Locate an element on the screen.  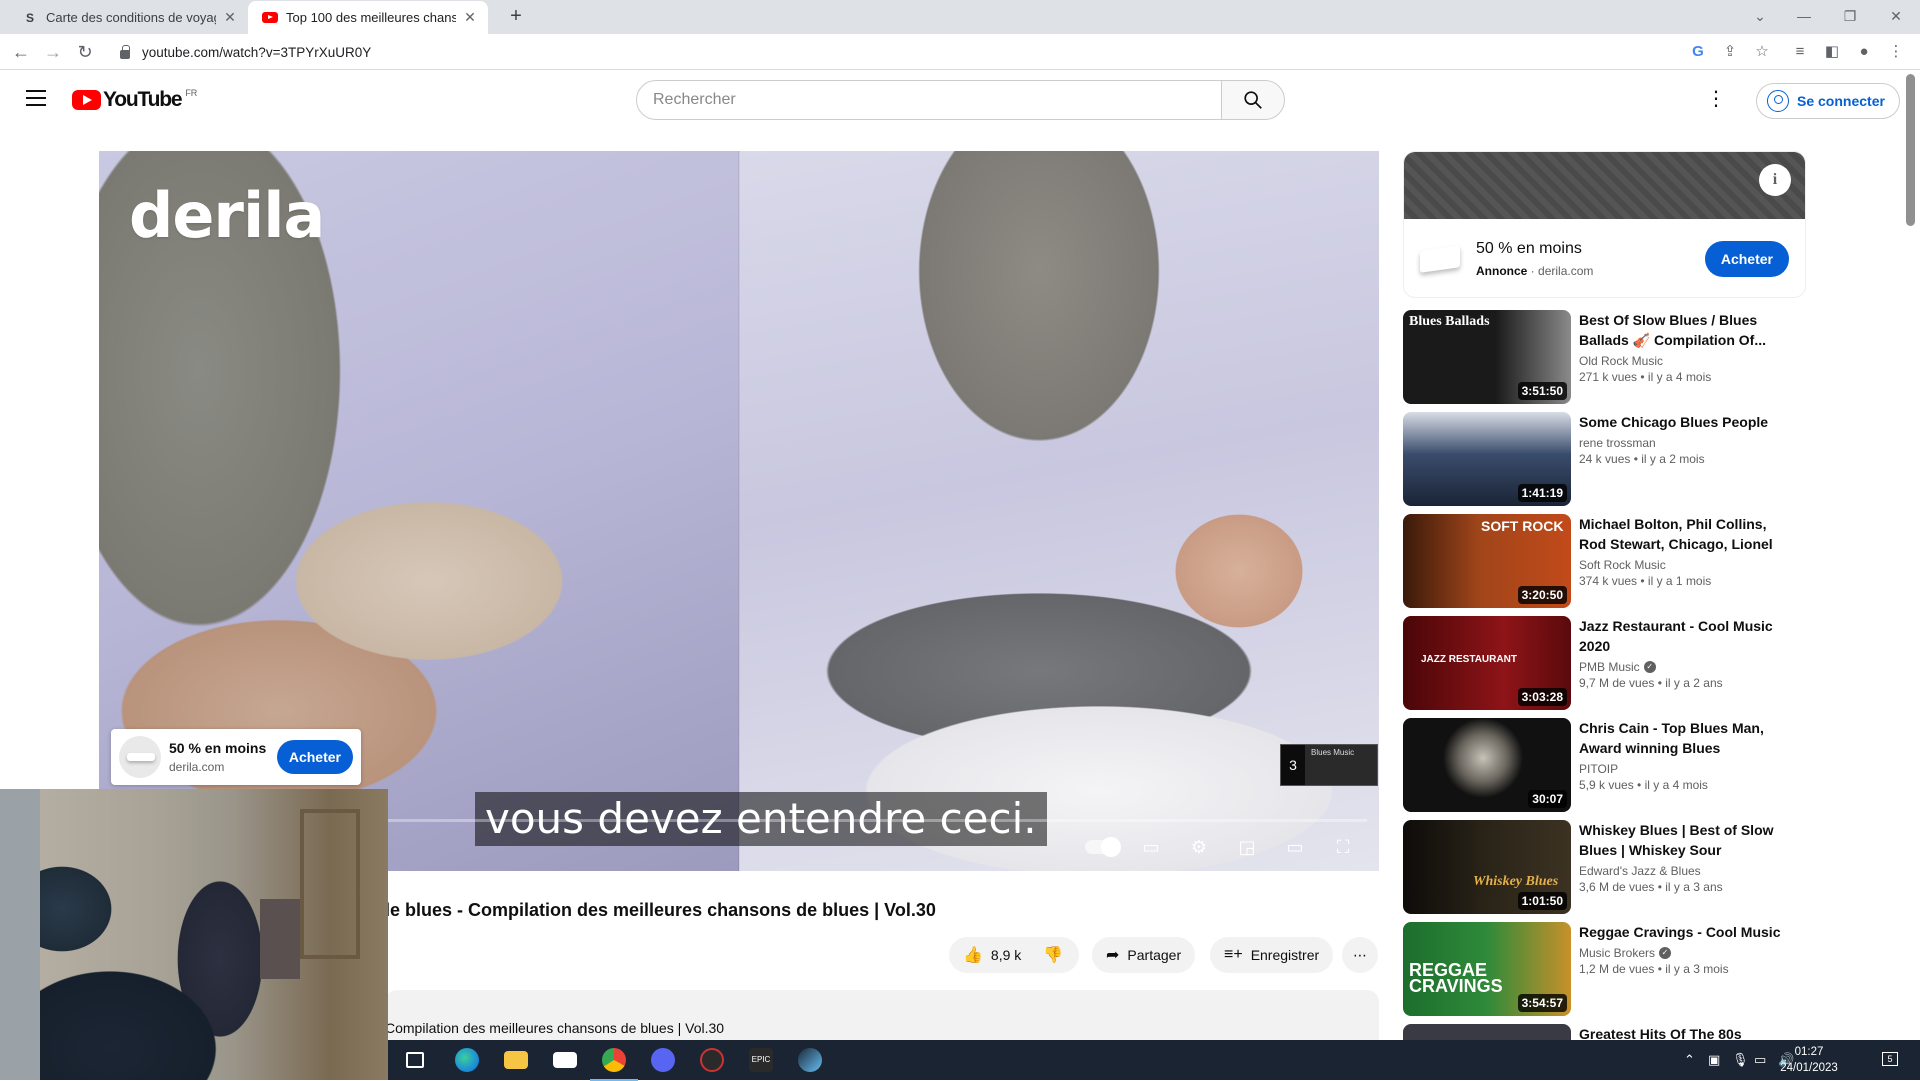
duration-badge: 3:03:28 is located at coordinates (1542, 697).